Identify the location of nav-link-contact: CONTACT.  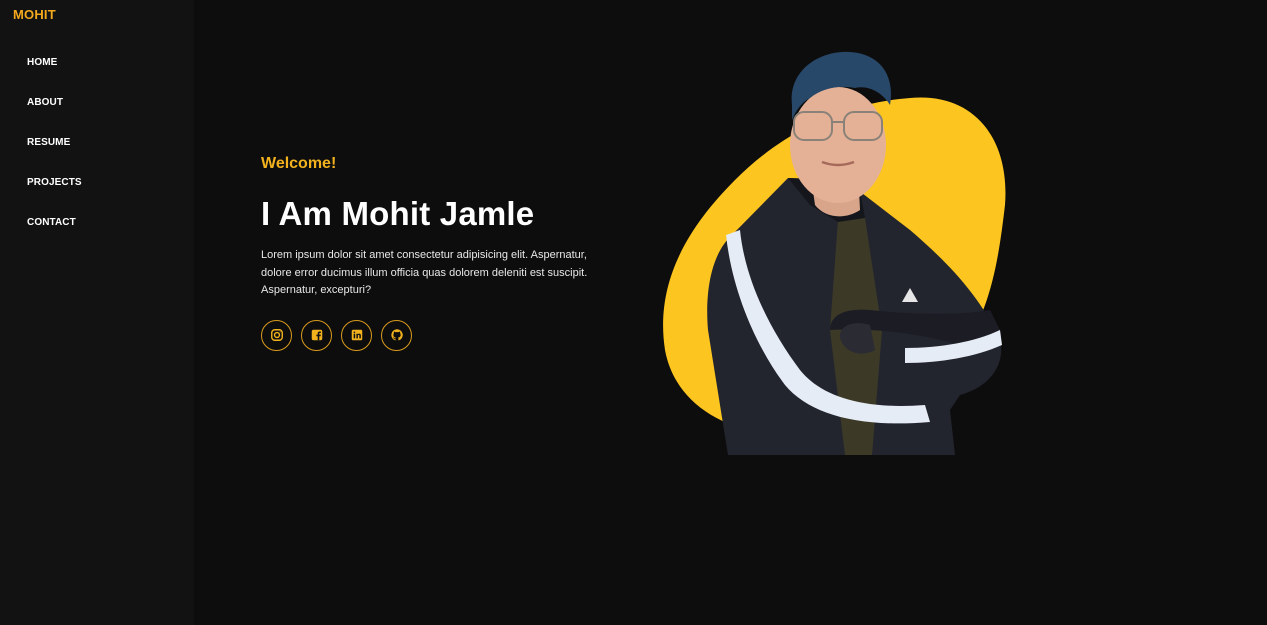
(51, 222).